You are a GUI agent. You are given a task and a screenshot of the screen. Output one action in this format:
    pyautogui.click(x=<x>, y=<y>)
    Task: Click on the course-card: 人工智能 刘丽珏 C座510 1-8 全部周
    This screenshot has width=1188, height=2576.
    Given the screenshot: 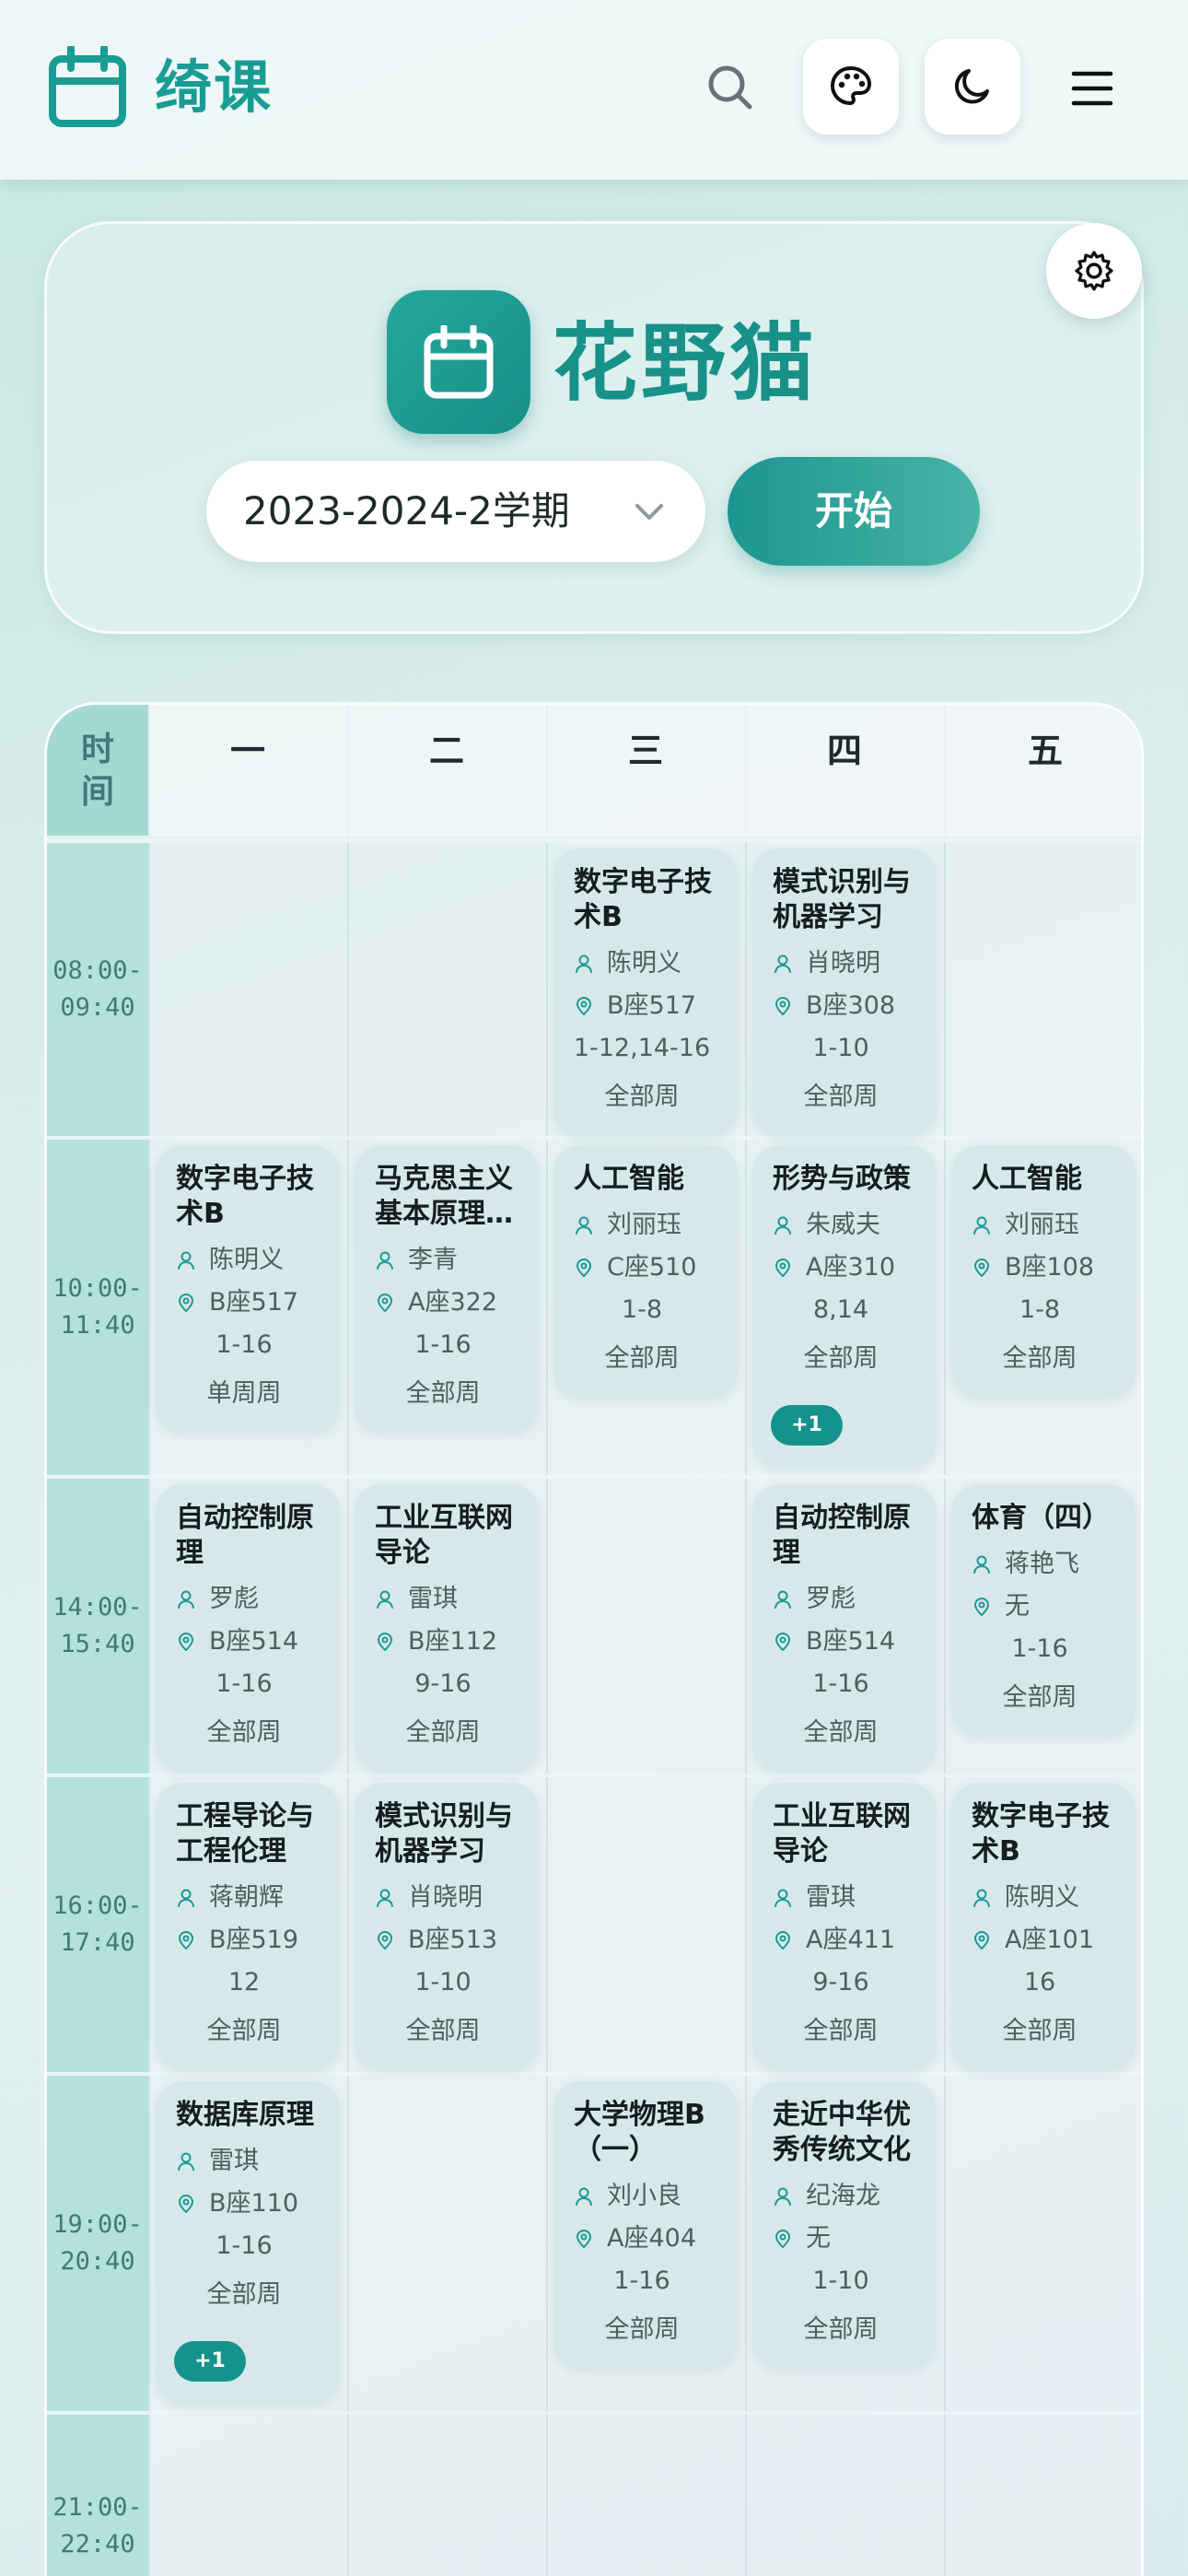 What is the action you would take?
    pyautogui.click(x=645, y=1271)
    